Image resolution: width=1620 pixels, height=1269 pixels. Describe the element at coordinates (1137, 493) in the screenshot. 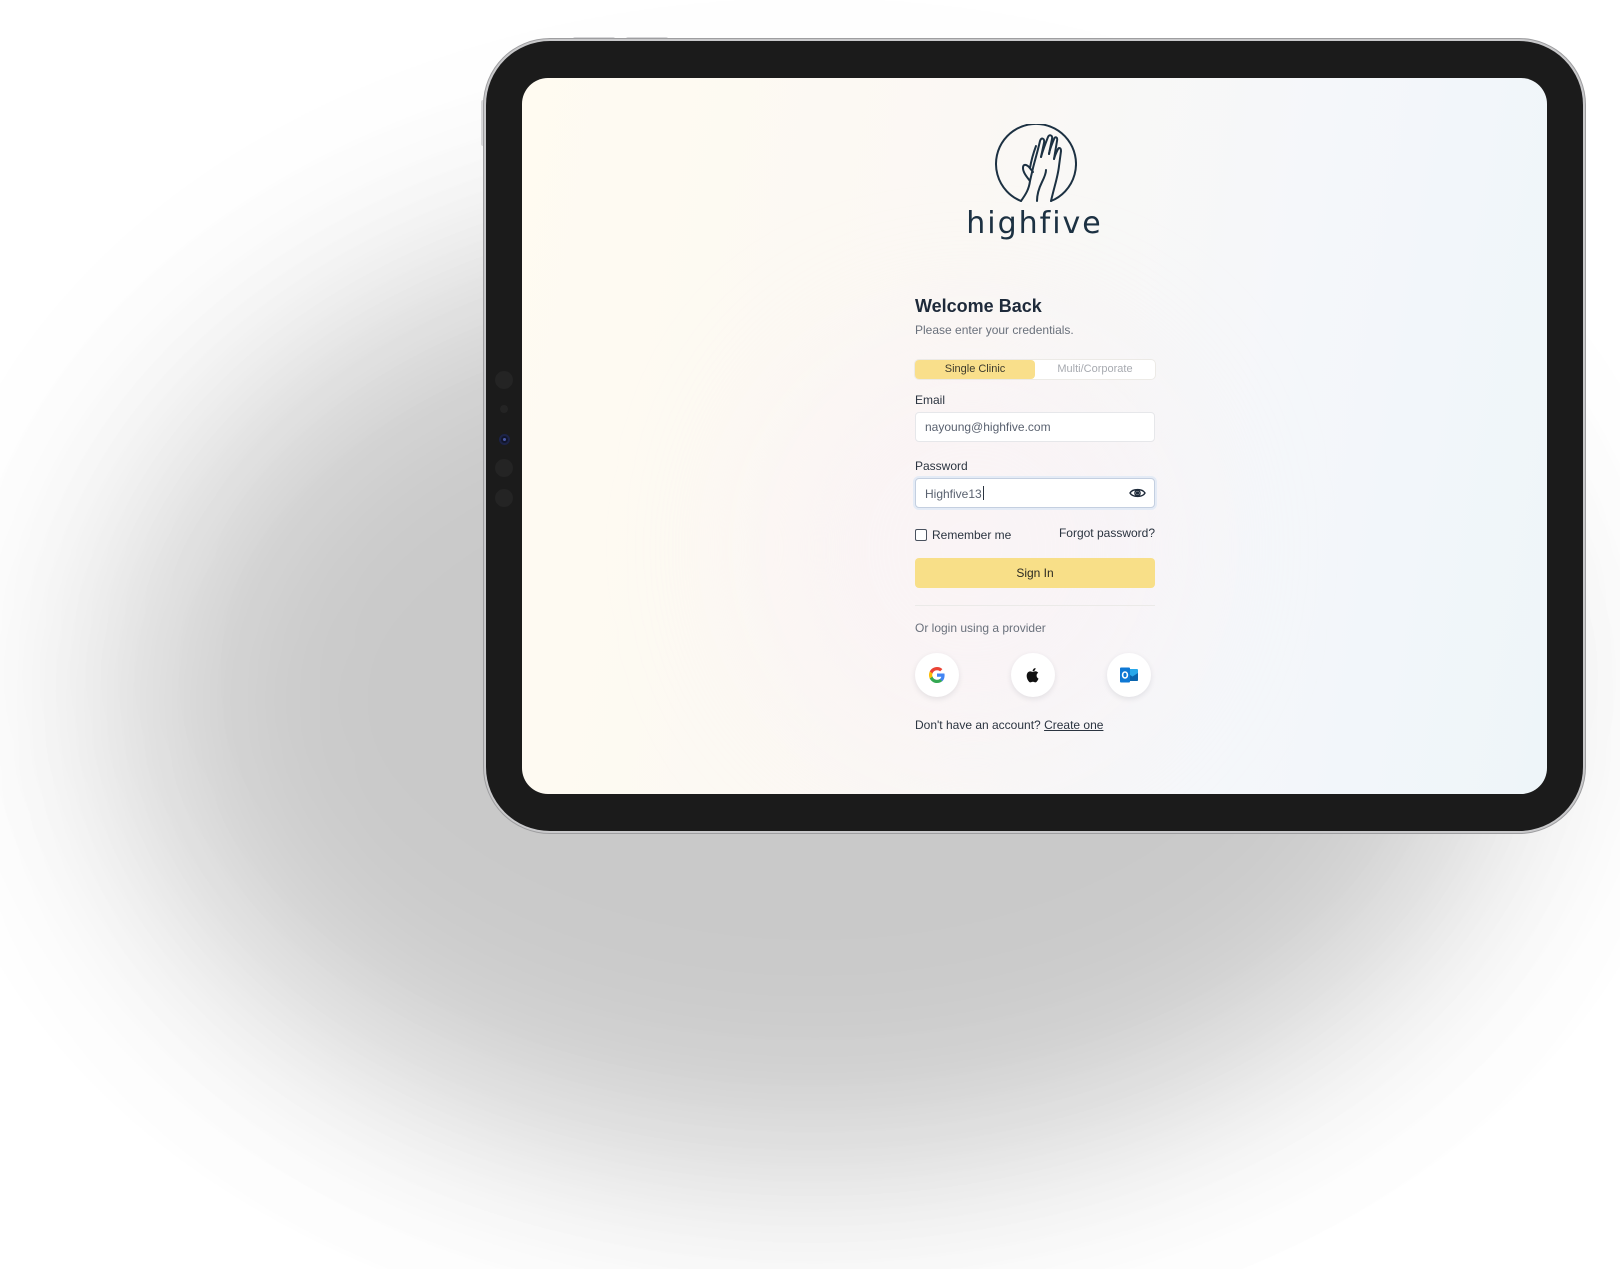

I see `eye-icon` at that location.